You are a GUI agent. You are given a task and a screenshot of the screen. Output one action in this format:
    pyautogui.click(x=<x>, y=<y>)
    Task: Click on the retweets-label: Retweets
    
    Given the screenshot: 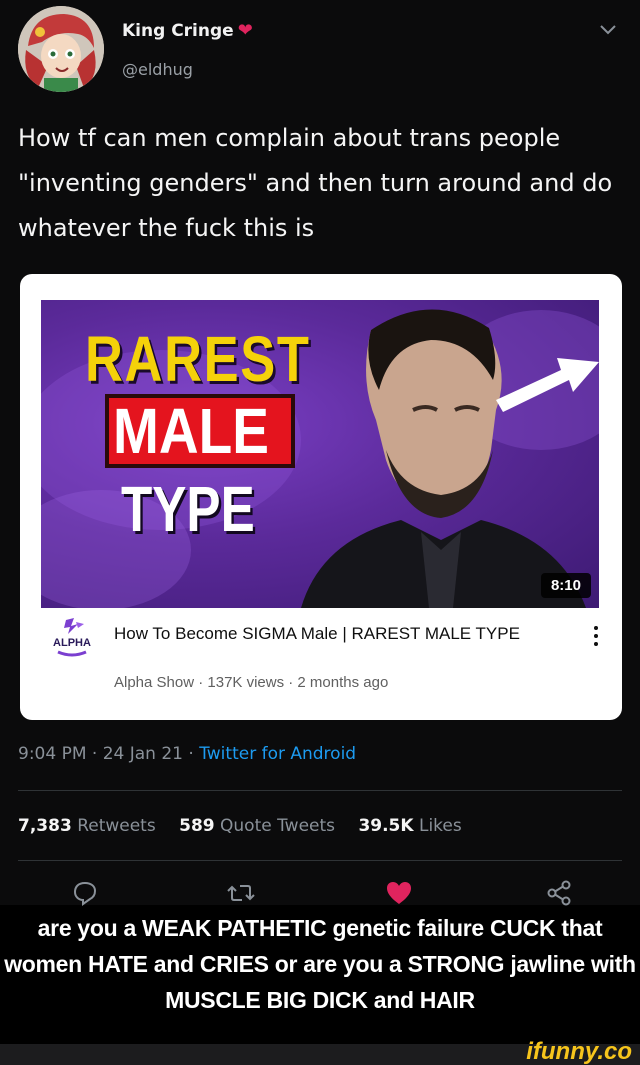 What is the action you would take?
    pyautogui.click(x=116, y=826)
    